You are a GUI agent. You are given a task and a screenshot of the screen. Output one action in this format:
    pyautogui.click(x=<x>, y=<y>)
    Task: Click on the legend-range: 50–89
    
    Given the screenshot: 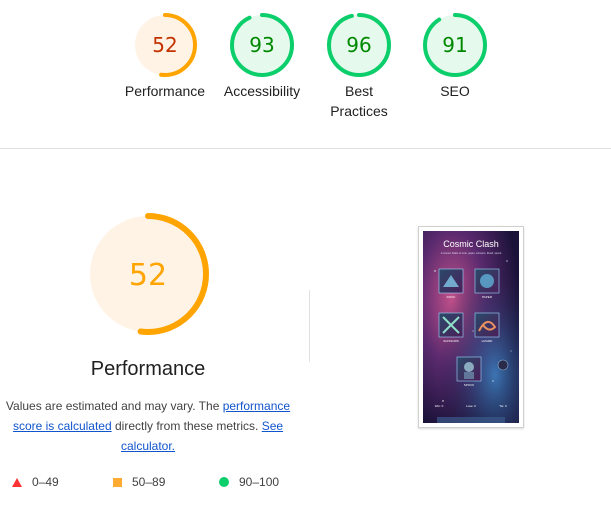 What is the action you would take?
    pyautogui.click(x=149, y=482)
    